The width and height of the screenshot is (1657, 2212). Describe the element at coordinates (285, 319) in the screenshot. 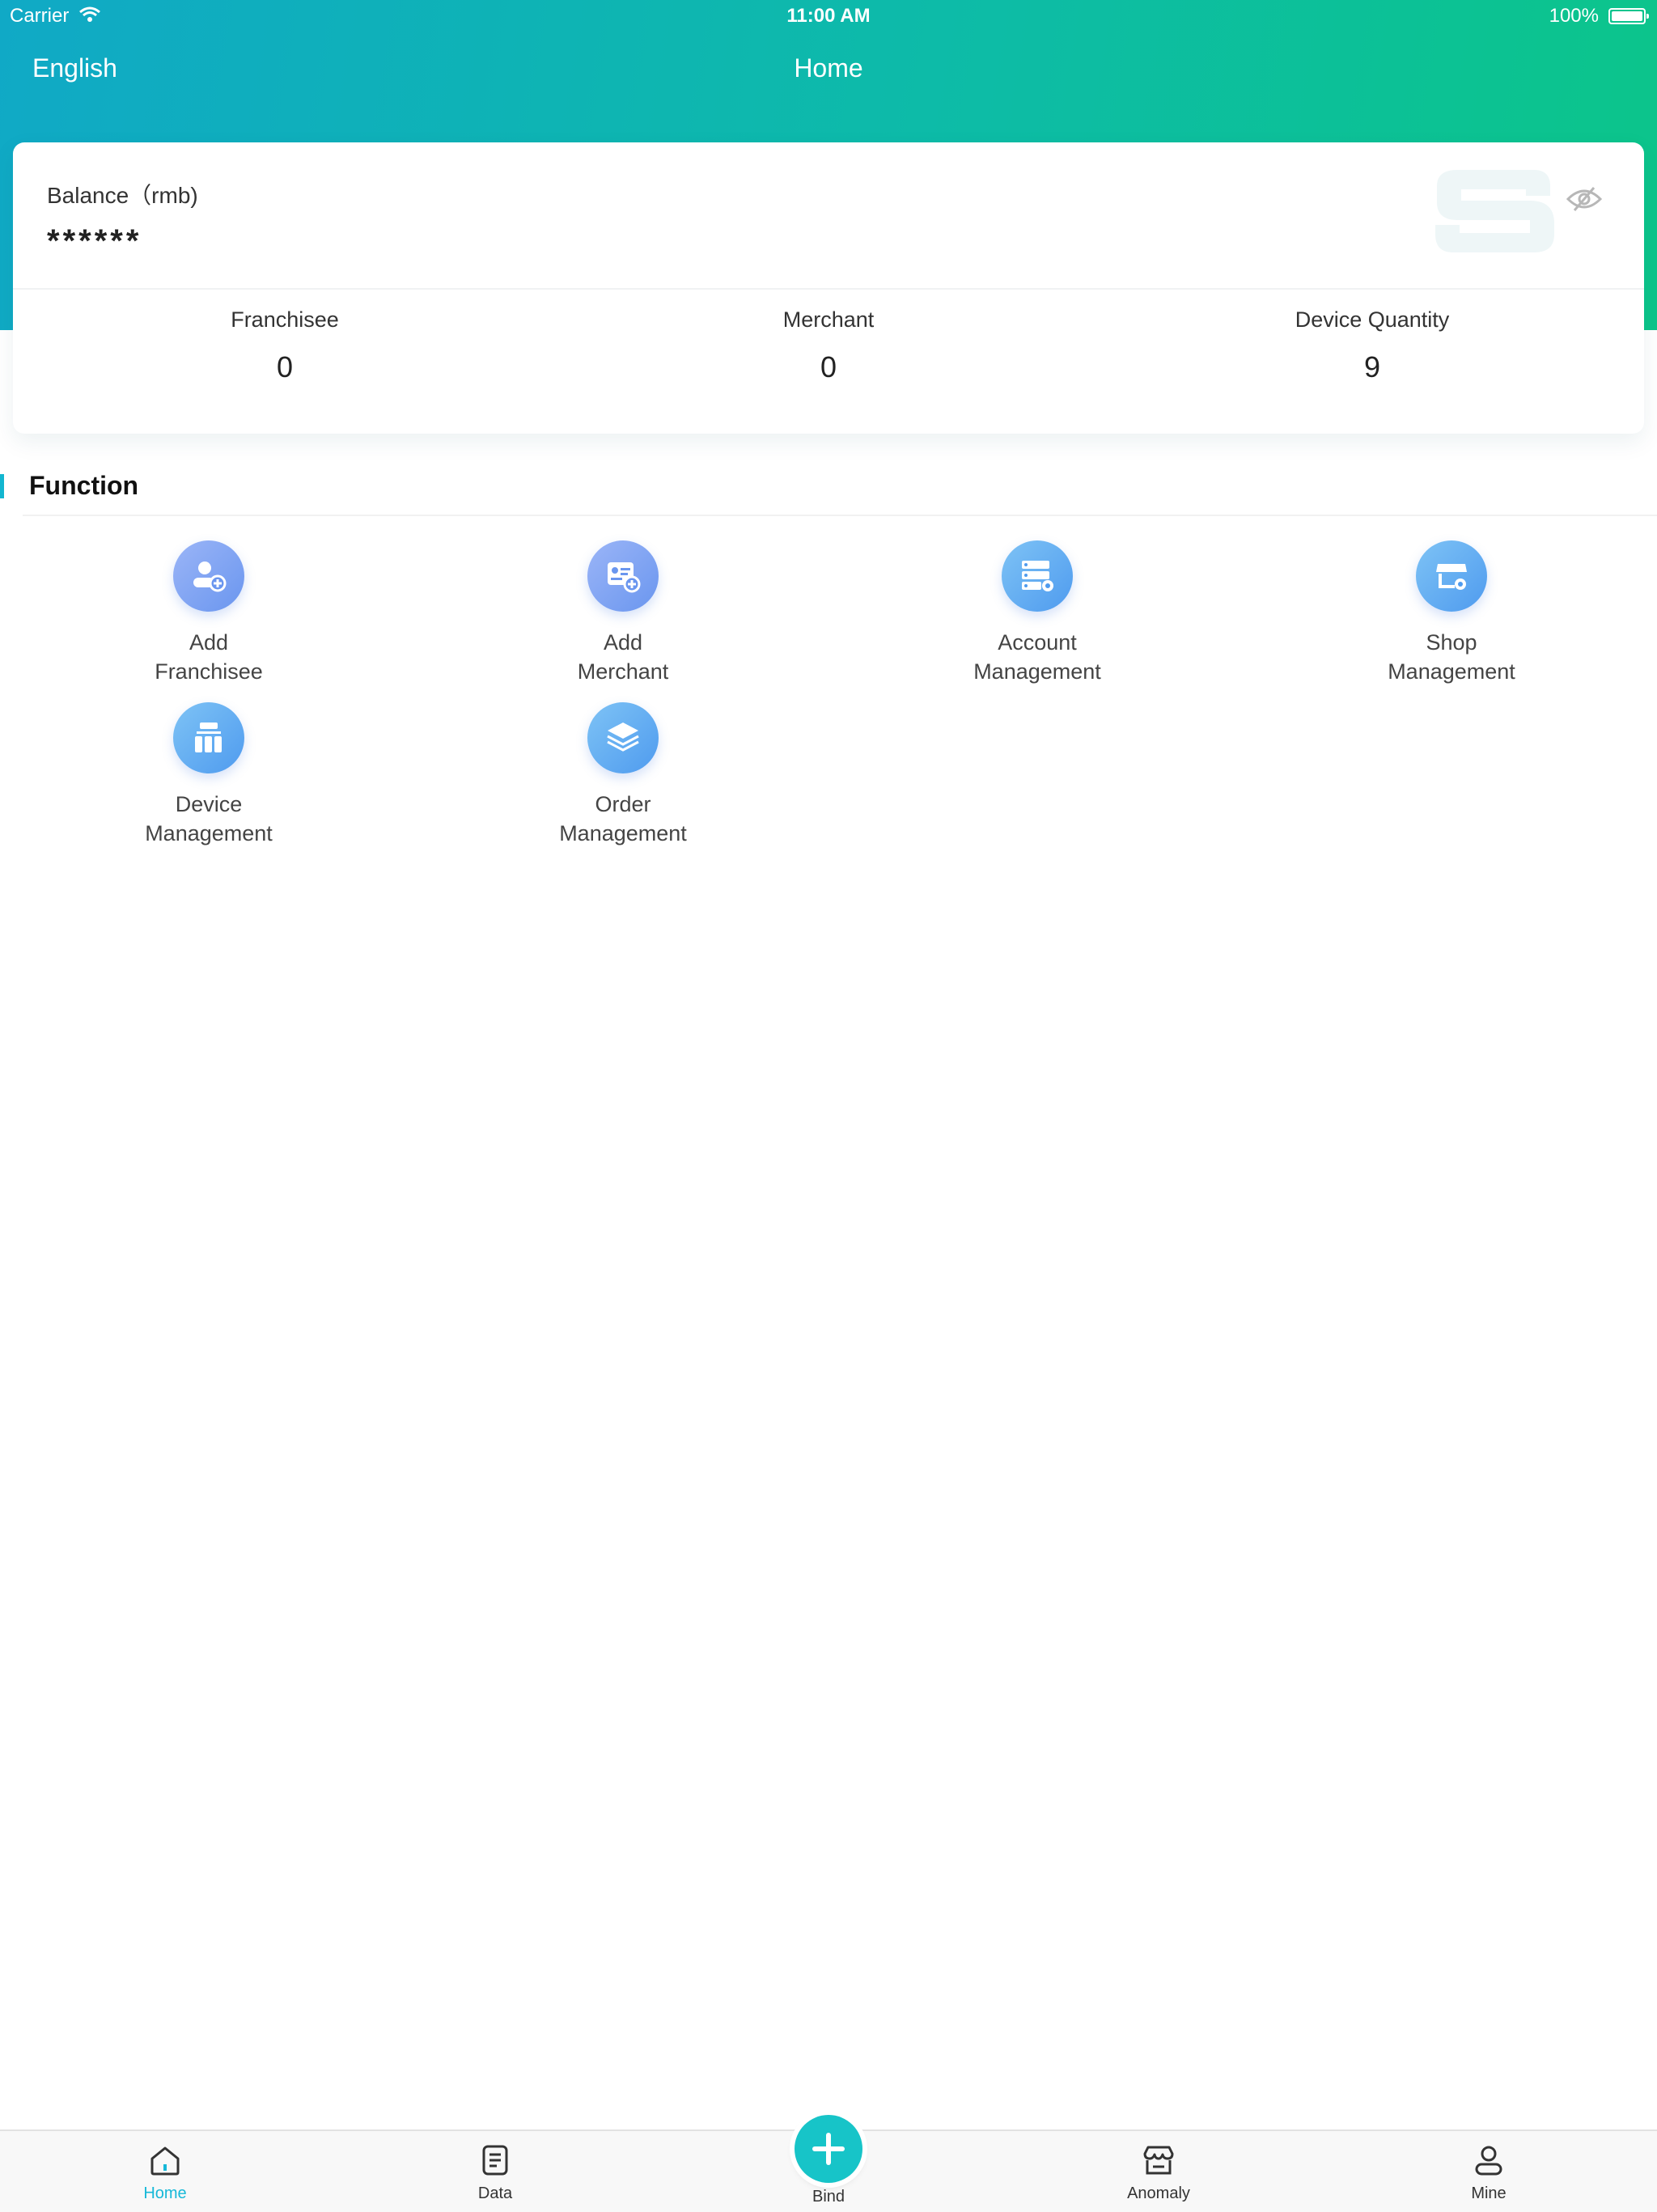

I see `stat-label: Franchisee` at that location.